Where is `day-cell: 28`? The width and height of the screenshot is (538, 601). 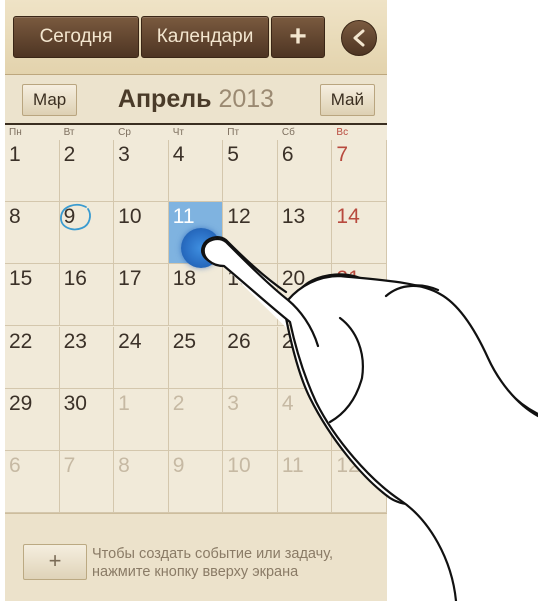 day-cell: 28 is located at coordinates (359, 357).